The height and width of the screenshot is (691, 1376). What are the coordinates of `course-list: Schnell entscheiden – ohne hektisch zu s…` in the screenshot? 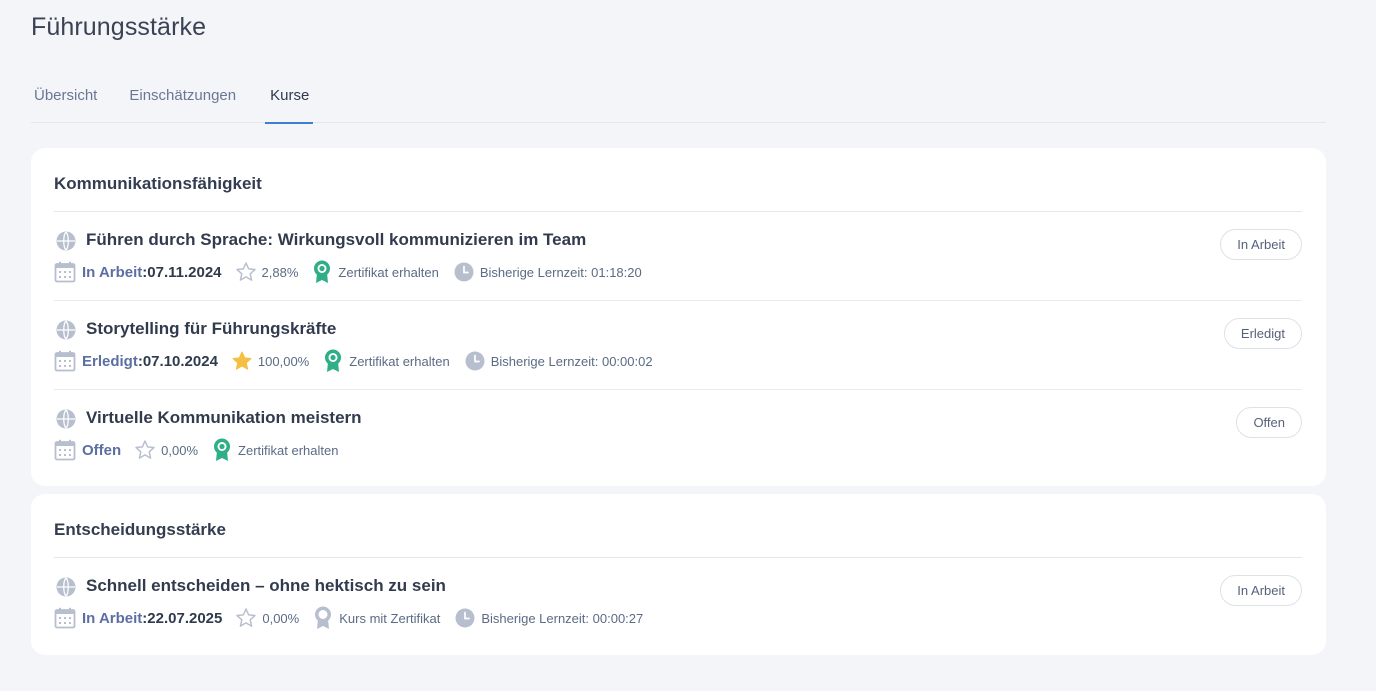 It's located at (678, 602).